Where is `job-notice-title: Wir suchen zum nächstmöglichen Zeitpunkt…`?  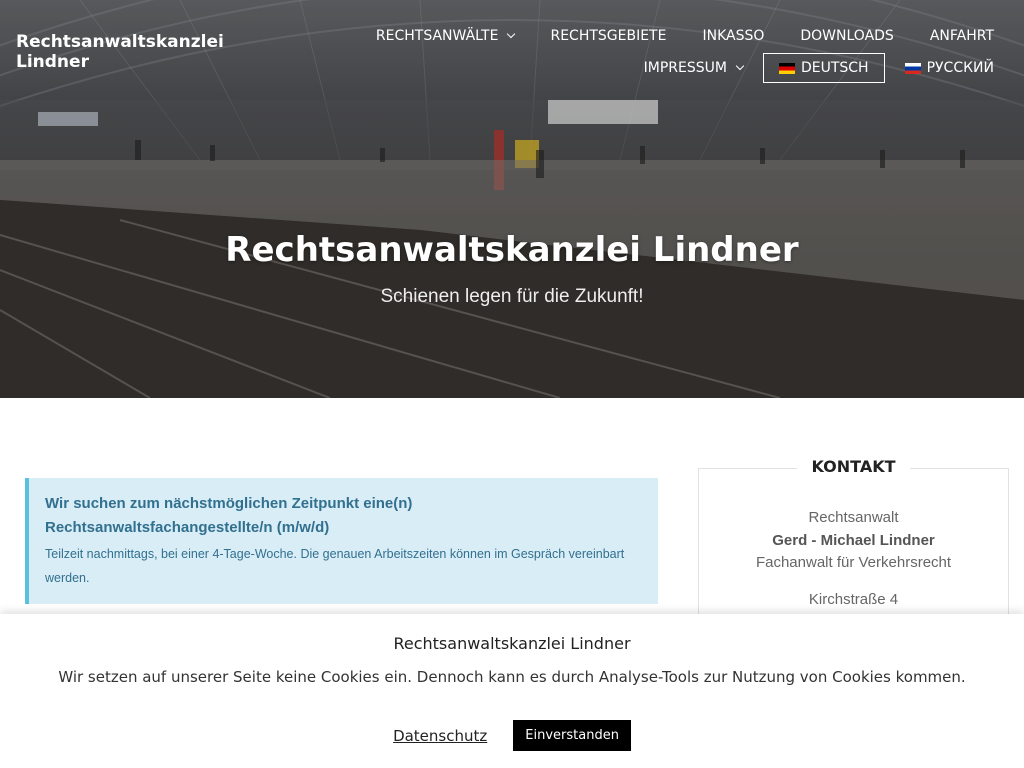
job-notice-title: Wir suchen zum nächstmöglichen Zeitpunkt… is located at coordinates (229, 515).